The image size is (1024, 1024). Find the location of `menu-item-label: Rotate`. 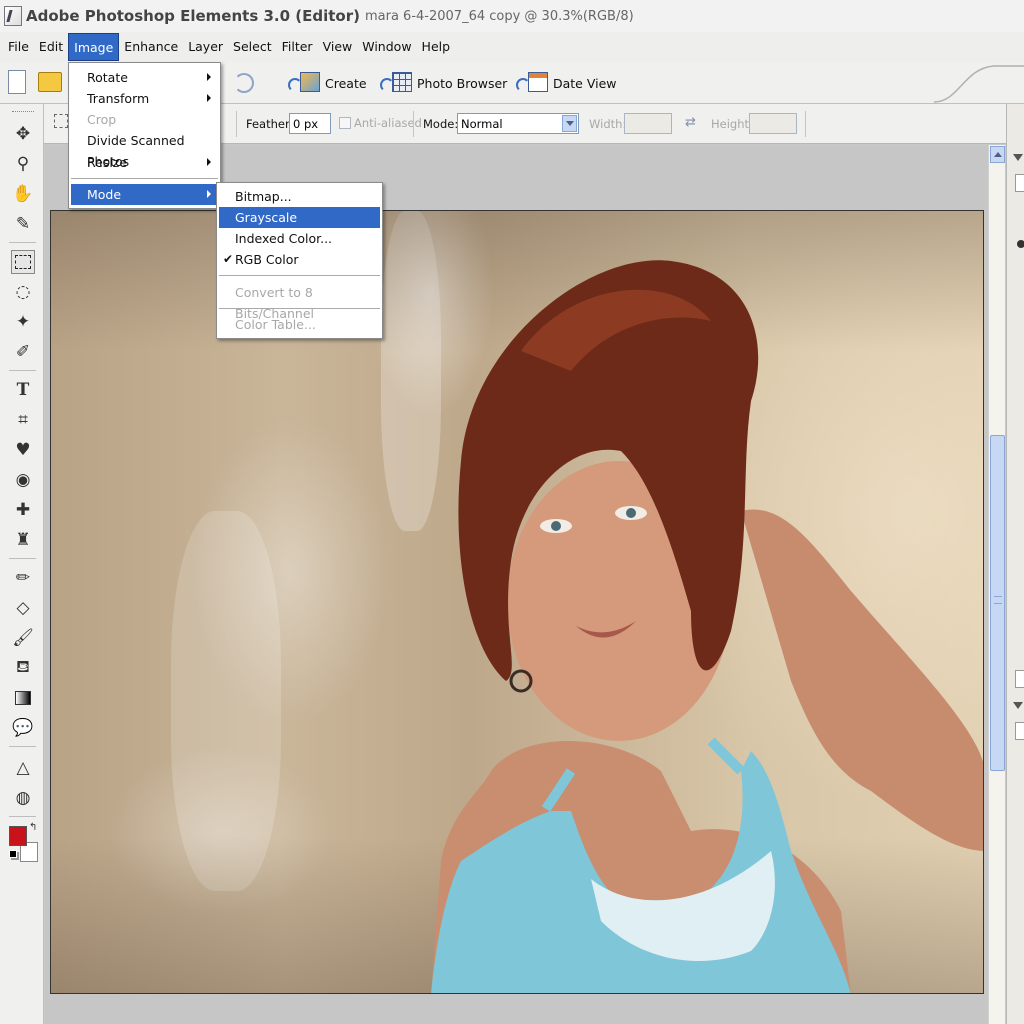

menu-item-label: Rotate is located at coordinates (107, 77).